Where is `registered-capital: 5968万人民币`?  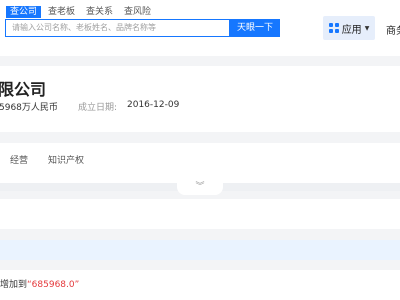
registered-capital: 5968万人民币 is located at coordinates (29, 108).